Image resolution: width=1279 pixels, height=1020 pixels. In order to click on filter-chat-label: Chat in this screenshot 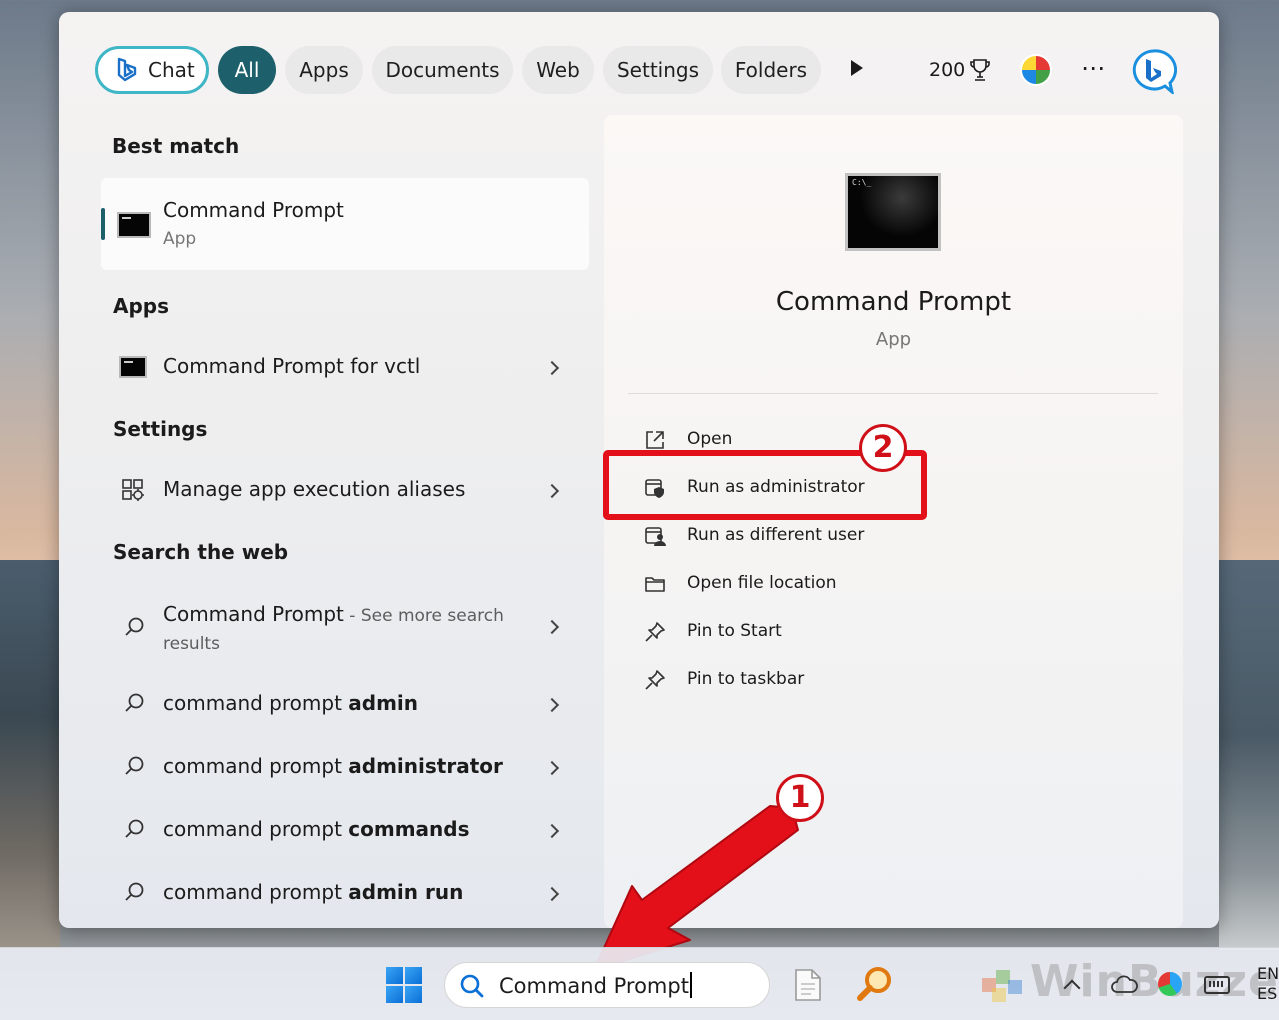, I will do `click(171, 70)`.